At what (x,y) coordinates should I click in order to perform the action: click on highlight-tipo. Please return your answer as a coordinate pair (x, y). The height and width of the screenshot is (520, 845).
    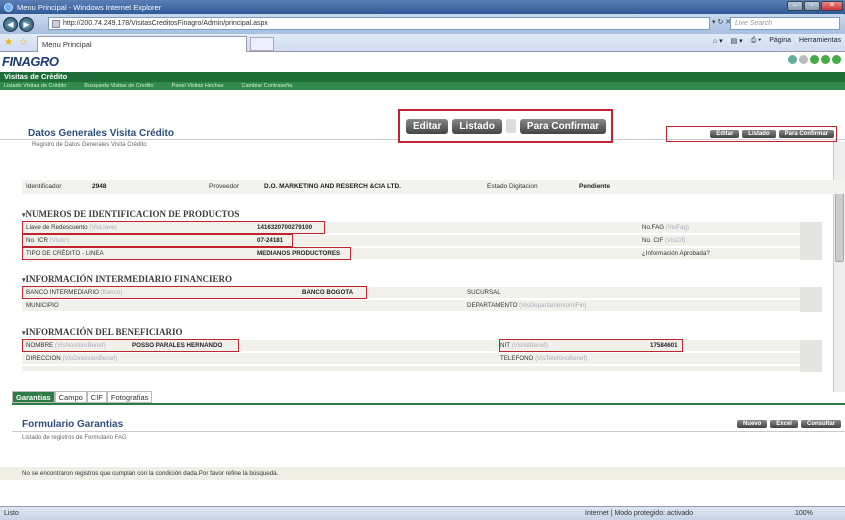
    Looking at the image, I should click on (186, 253).